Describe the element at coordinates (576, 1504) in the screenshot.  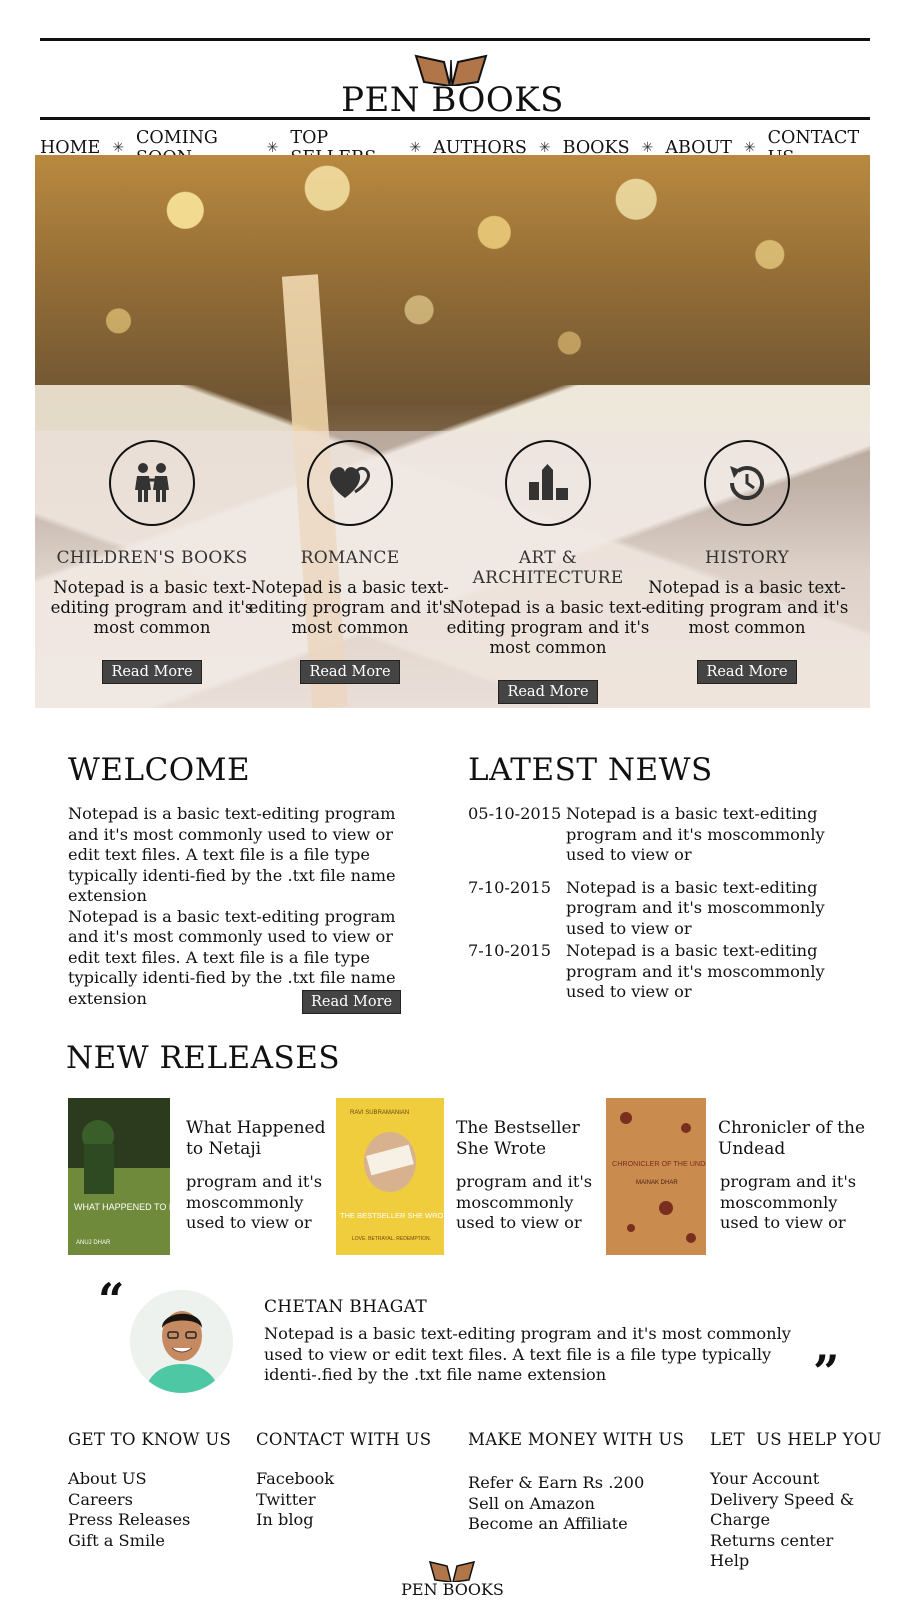
I see `footer-link: Sell on Amazon` at that location.